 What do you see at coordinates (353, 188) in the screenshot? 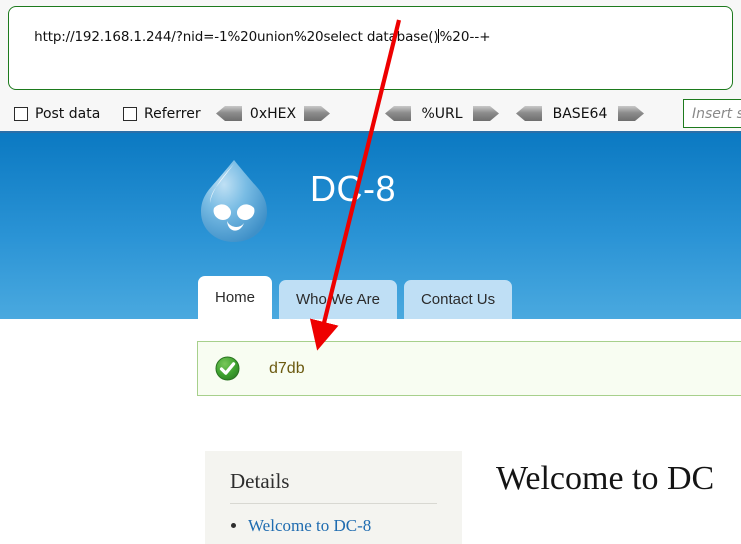
I see `site-title: DC-8` at bounding box center [353, 188].